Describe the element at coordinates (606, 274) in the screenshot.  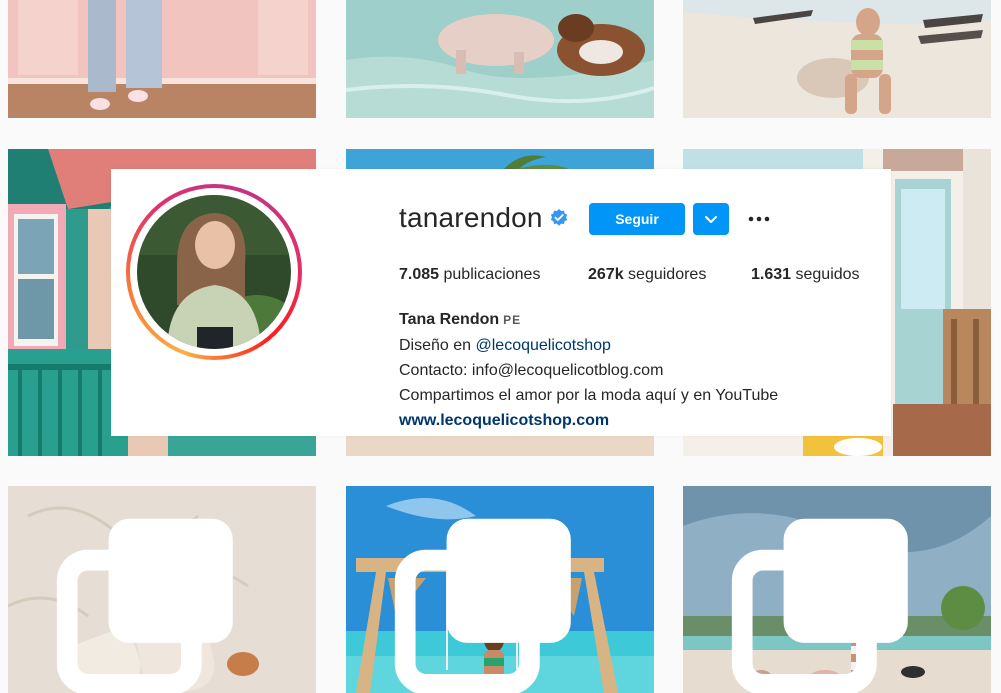
I see `followers-count: 267k` at that location.